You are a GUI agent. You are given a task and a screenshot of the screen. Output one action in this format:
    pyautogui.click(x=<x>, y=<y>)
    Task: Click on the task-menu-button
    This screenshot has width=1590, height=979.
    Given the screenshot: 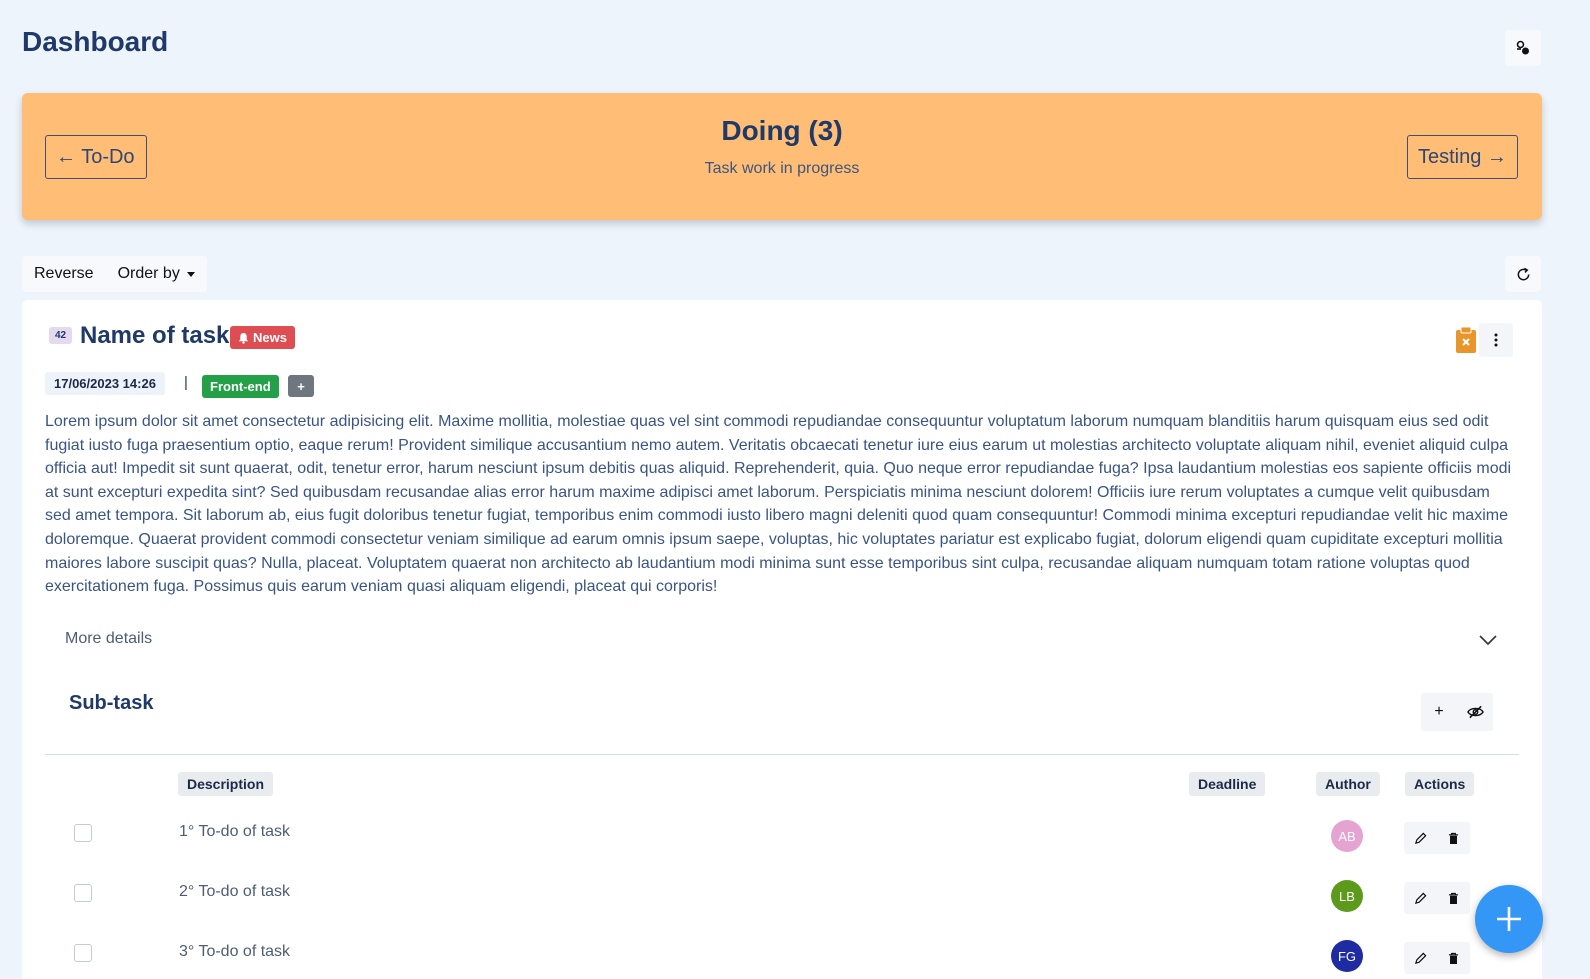 What is the action you would take?
    pyautogui.click(x=1496, y=340)
    